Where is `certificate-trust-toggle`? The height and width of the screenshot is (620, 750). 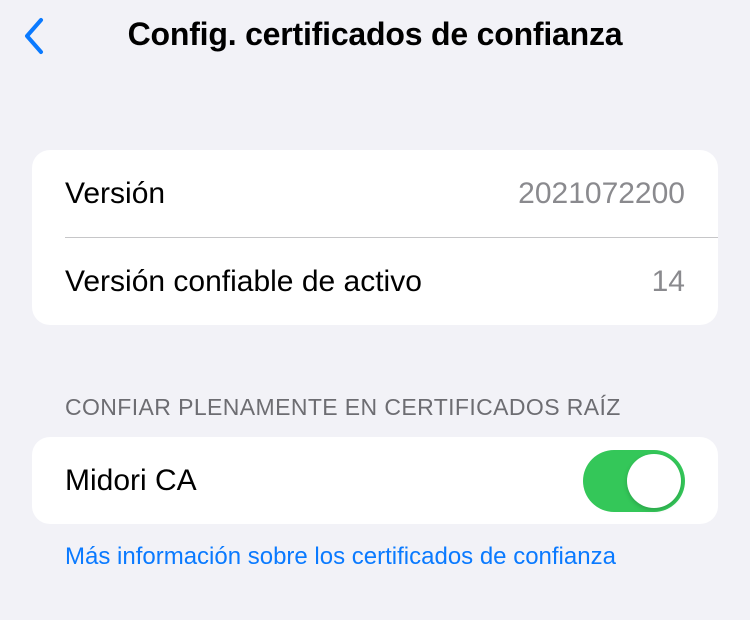 certificate-trust-toggle is located at coordinates (634, 480).